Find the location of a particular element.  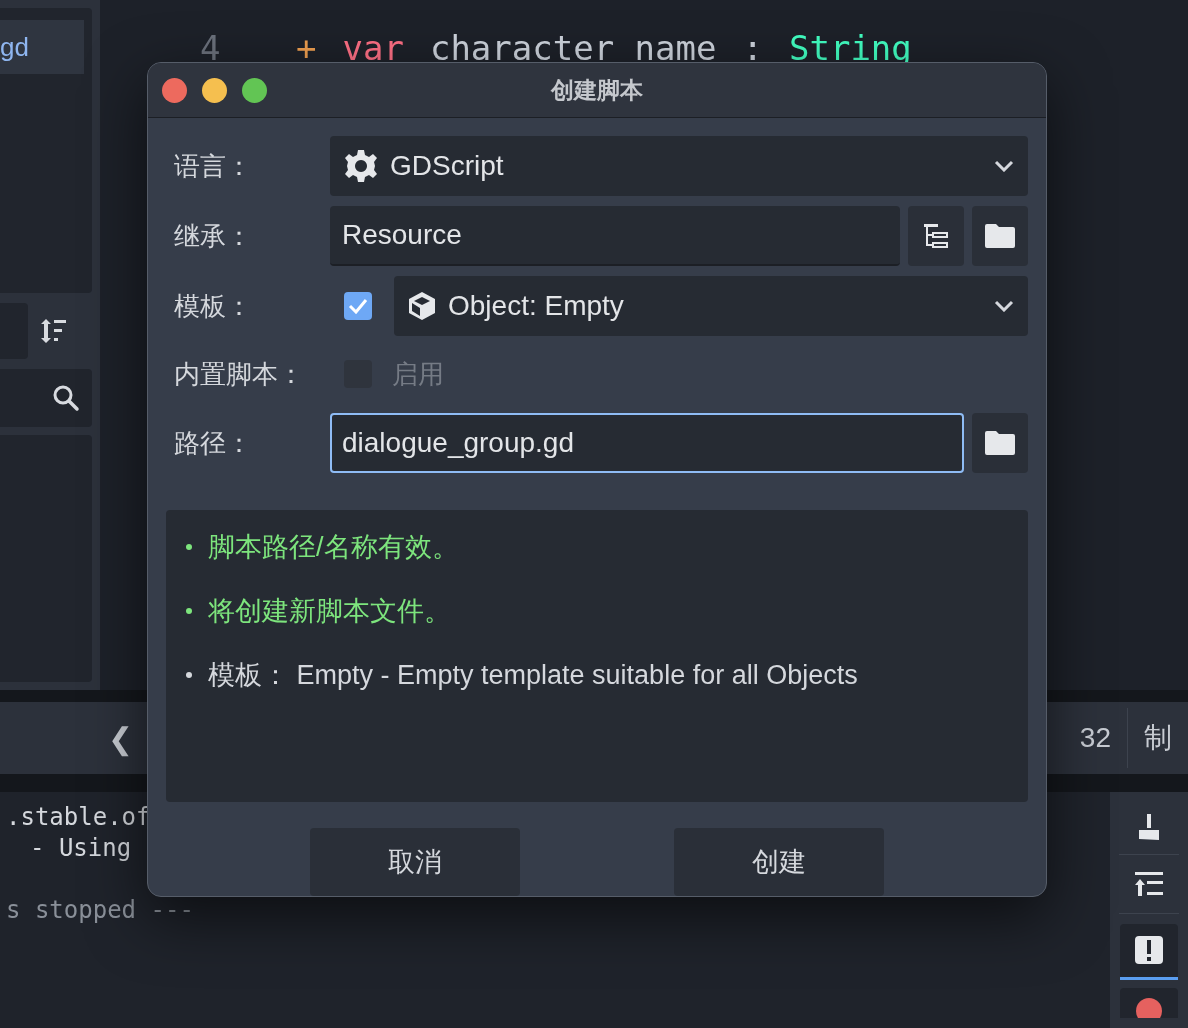

message-text: 脚本路径/名称有效。 is located at coordinates (333, 547).